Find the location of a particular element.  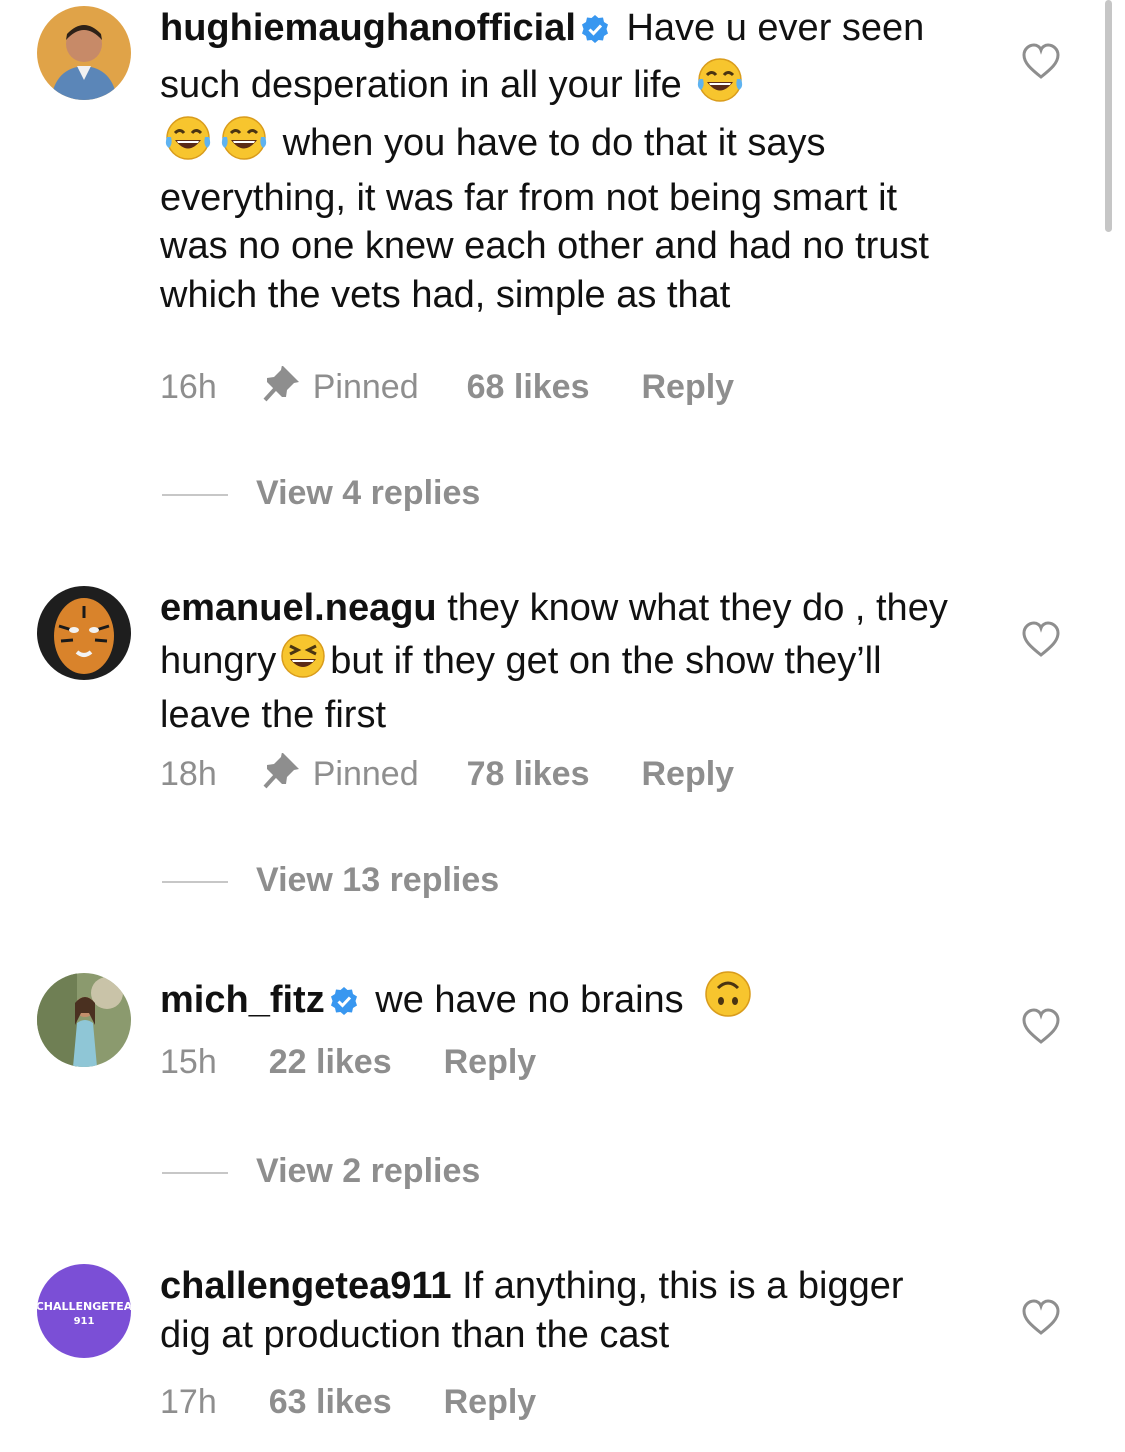

comment-text: we have no brains is located at coordinates (529, 1000).